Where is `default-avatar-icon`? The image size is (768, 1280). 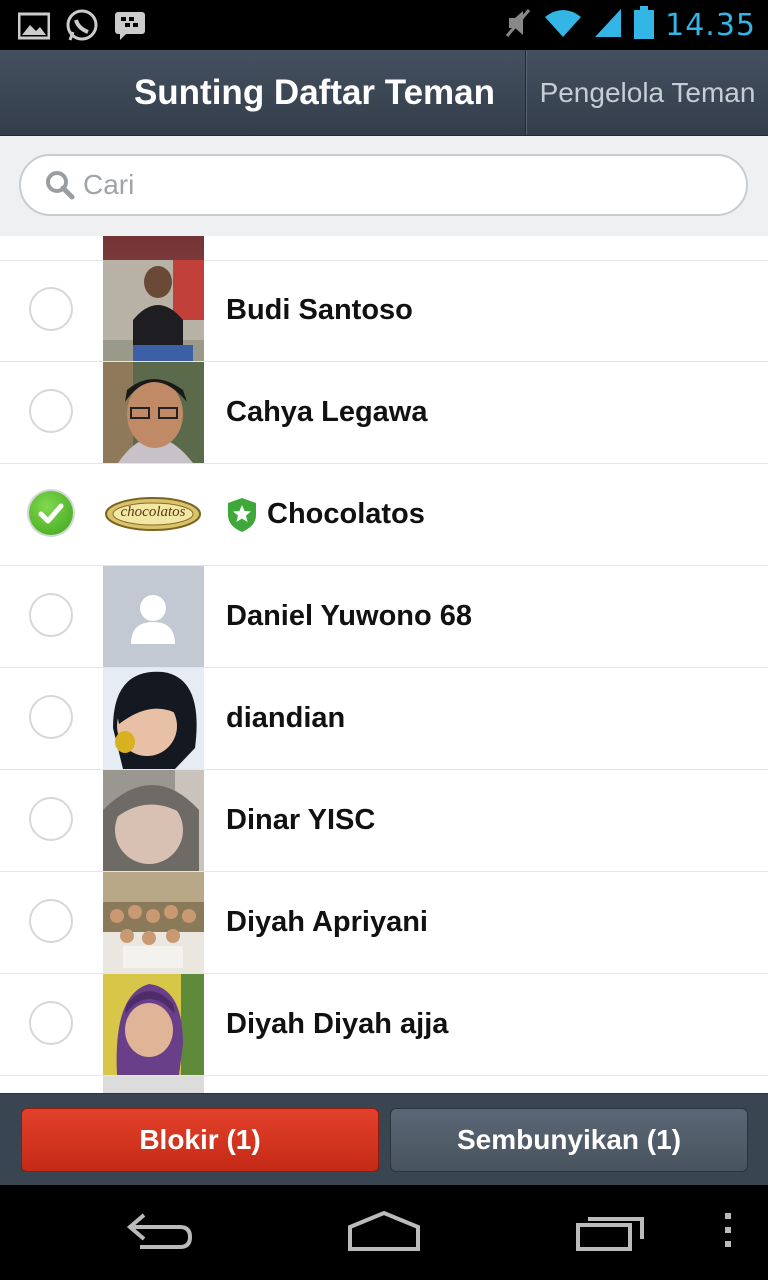
default-avatar-icon is located at coordinates (153, 616).